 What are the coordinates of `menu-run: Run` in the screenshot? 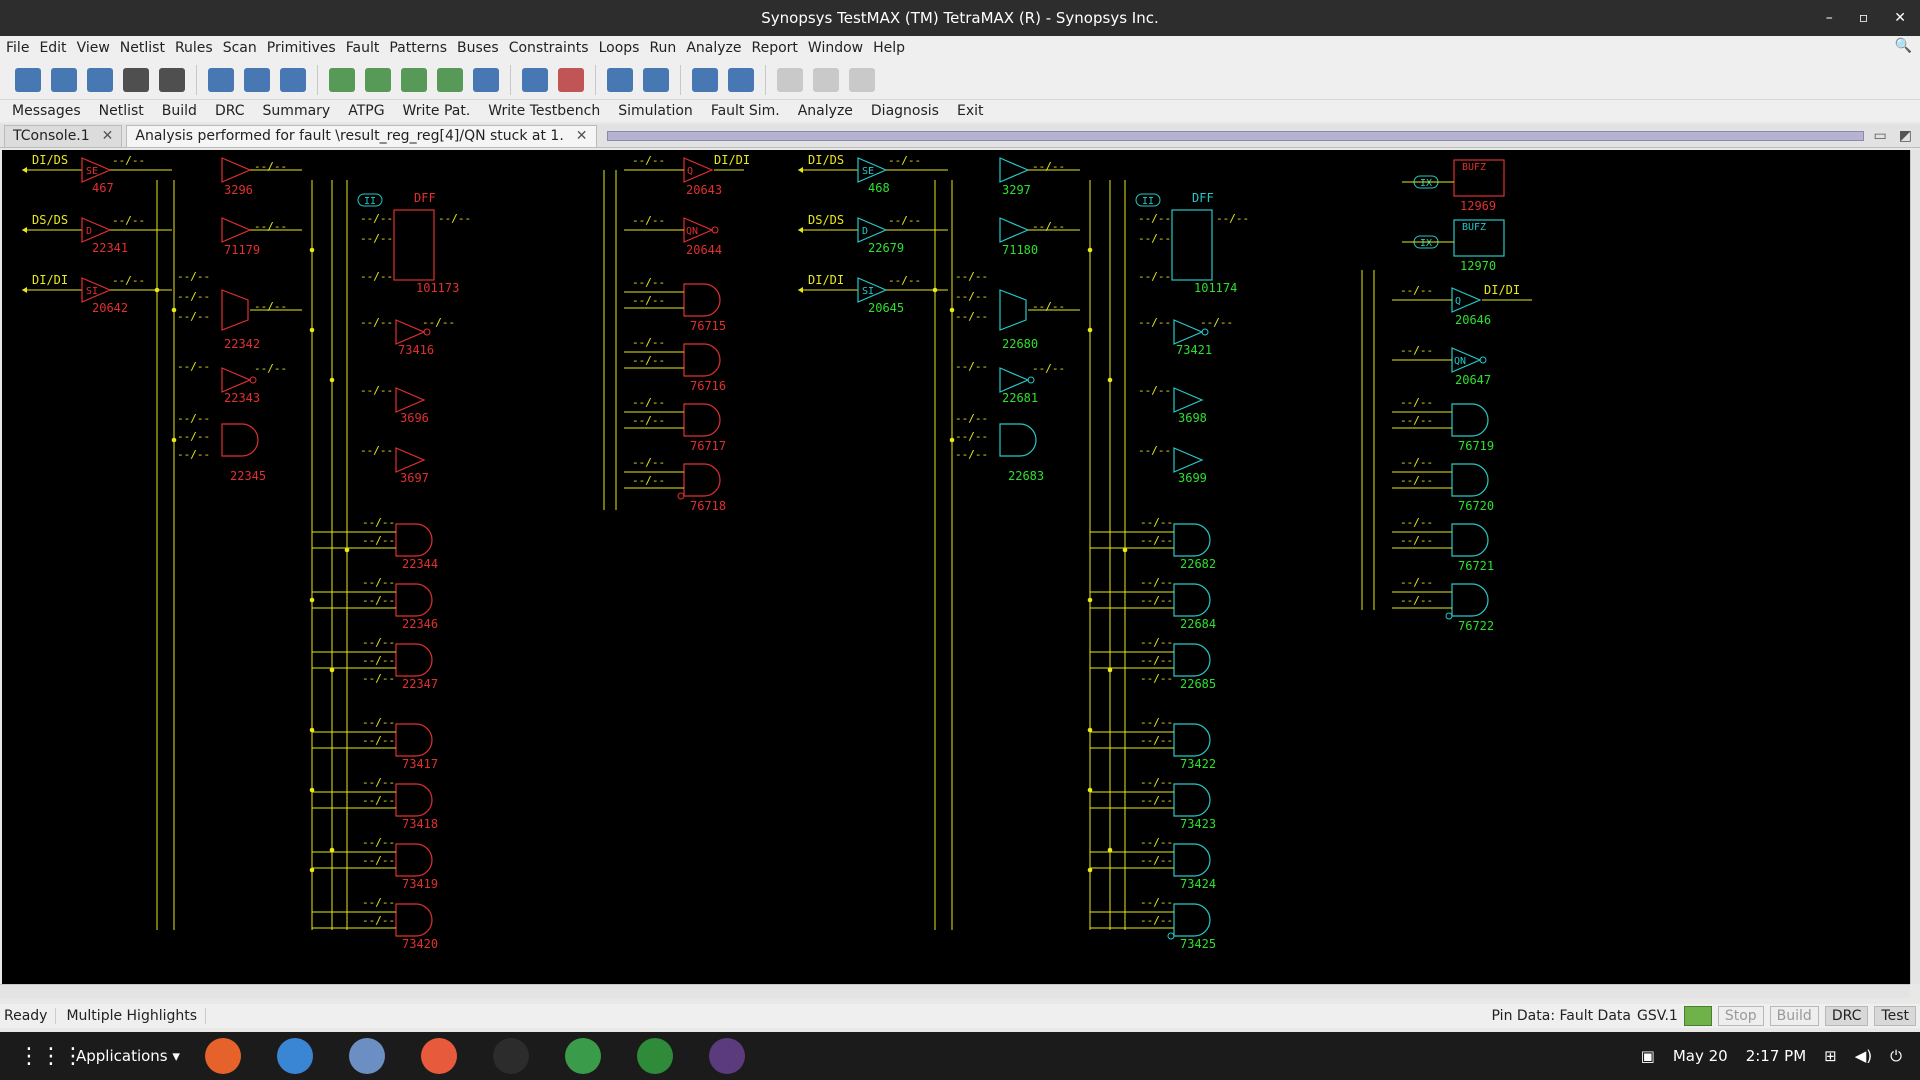 It's located at (666, 48).